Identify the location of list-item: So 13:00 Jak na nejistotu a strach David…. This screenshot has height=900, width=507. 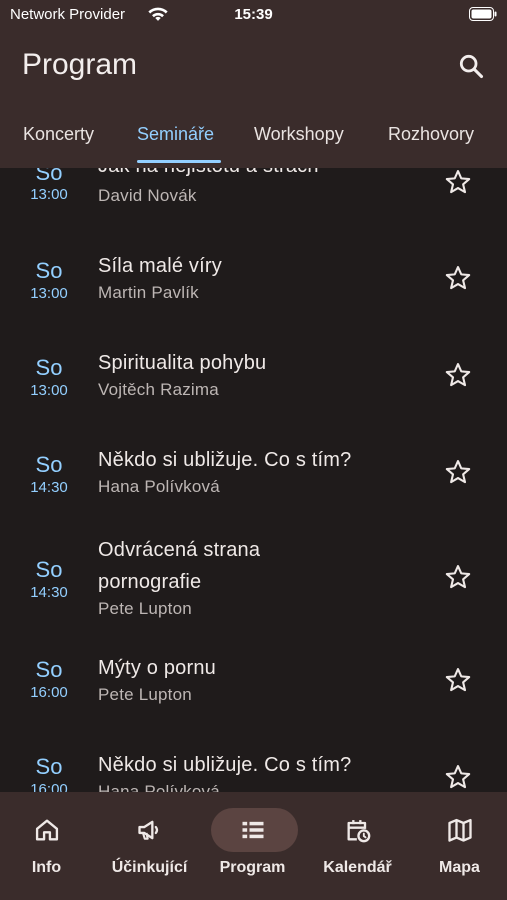
(253, 201).